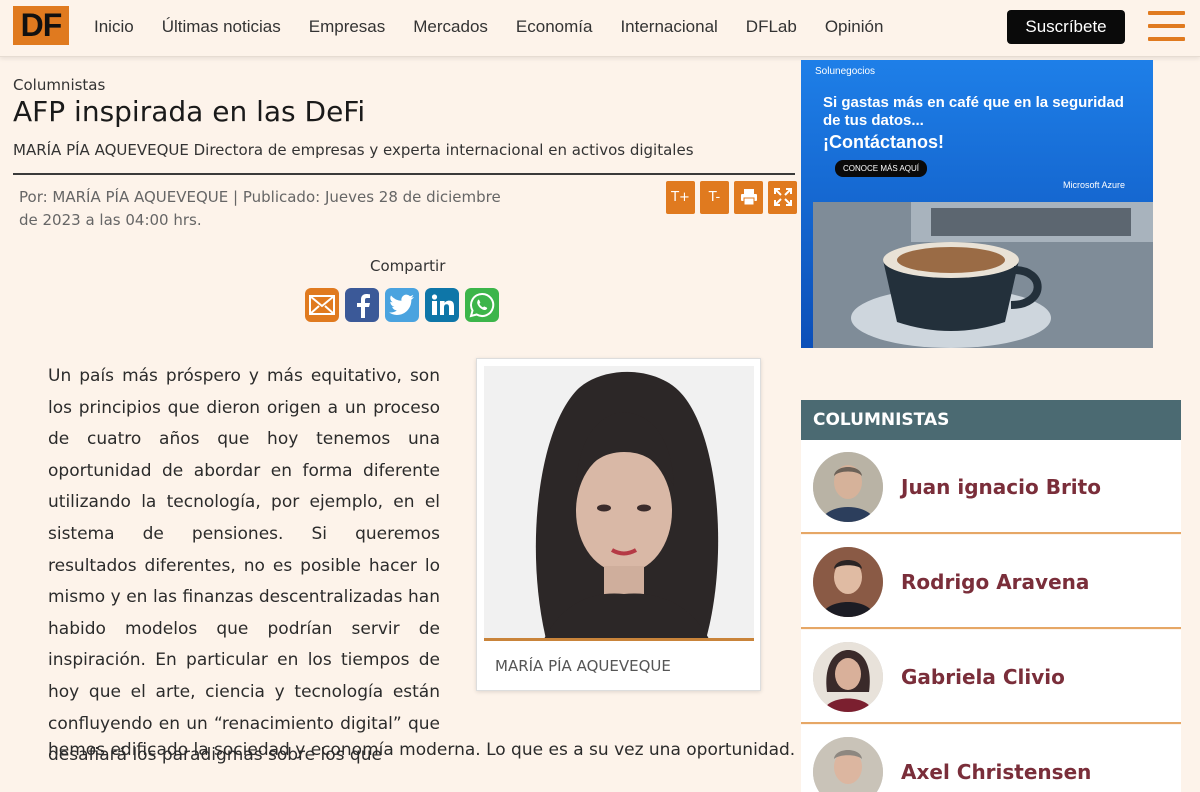  I want to click on columnist-item: Rodrigo Aravena, so click(991, 582).